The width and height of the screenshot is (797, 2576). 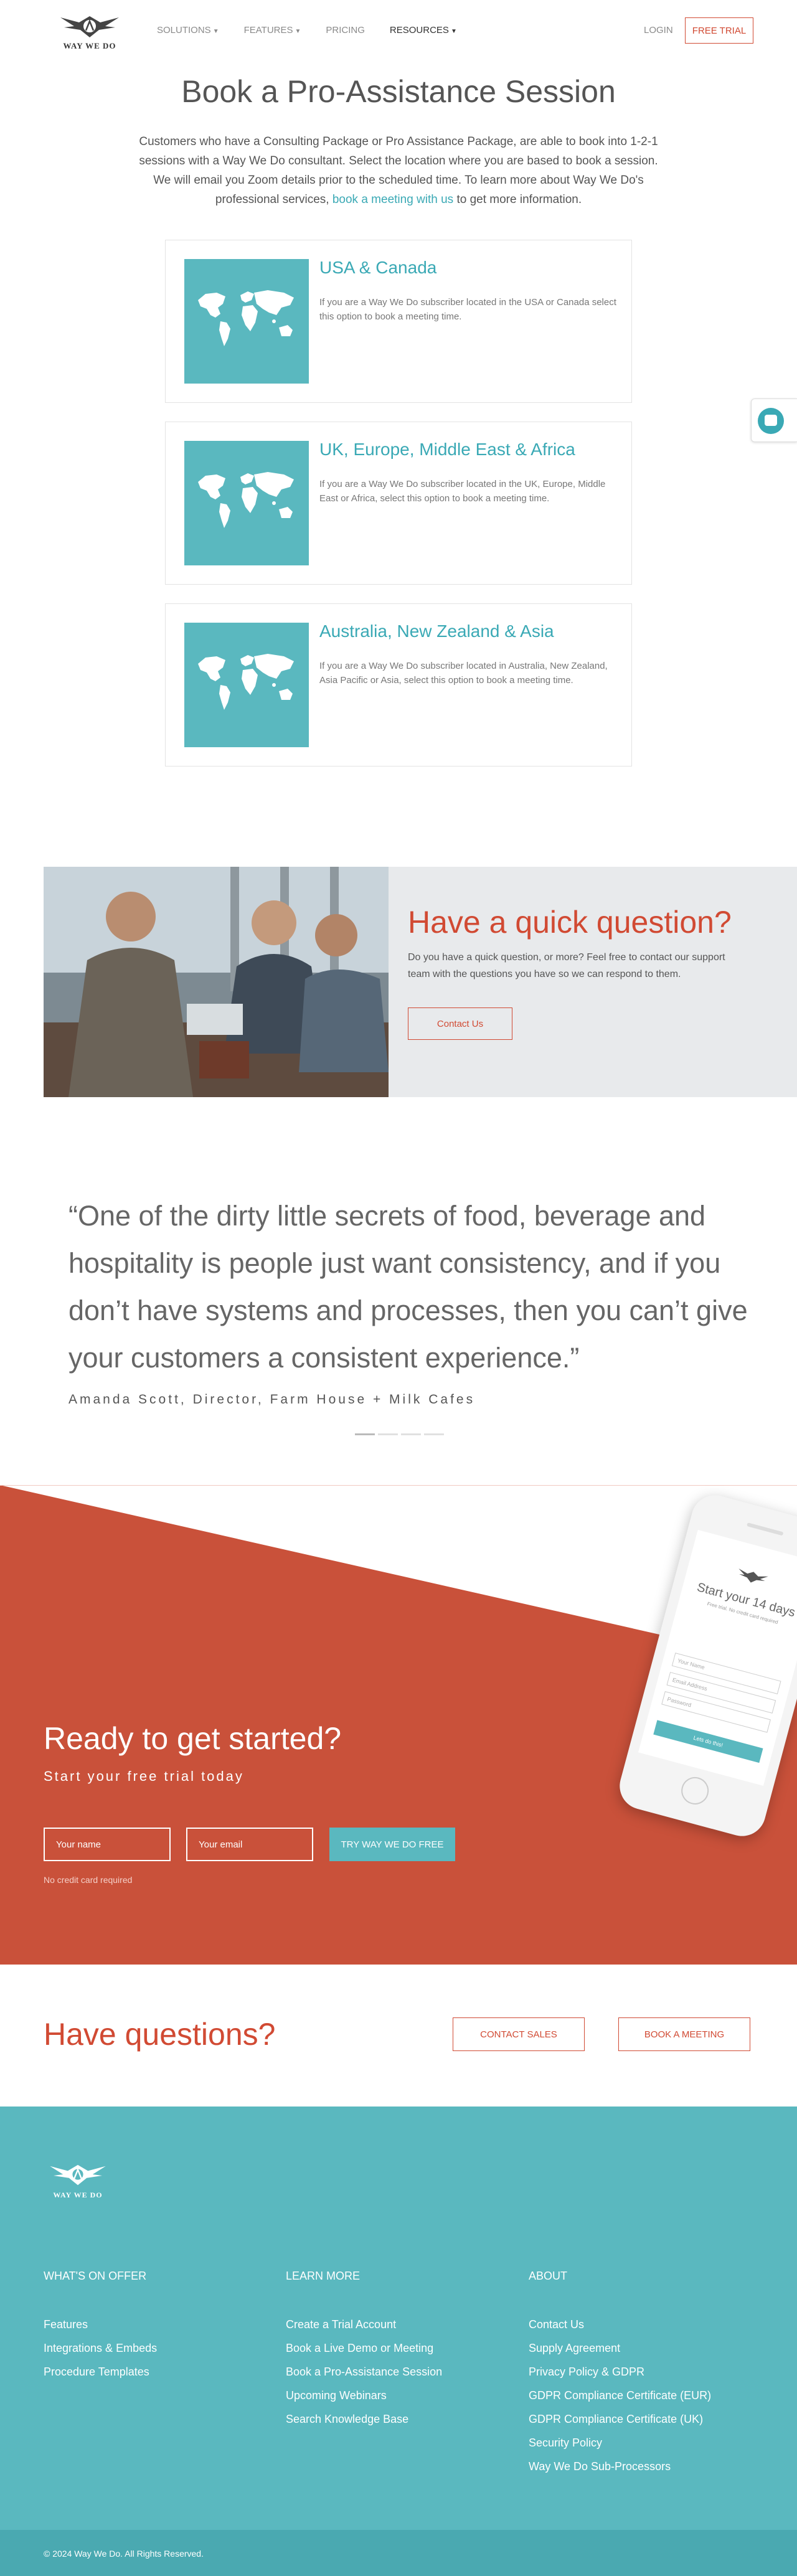 I want to click on card-title: USA & Canada, so click(x=378, y=268).